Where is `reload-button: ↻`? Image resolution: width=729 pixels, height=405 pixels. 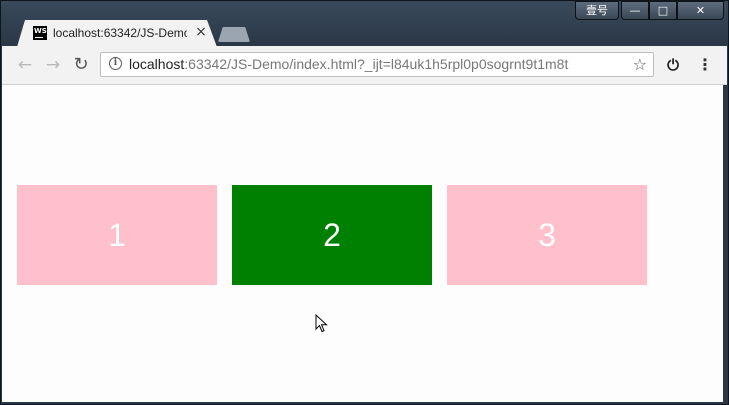
reload-button: ↻ is located at coordinates (81, 65).